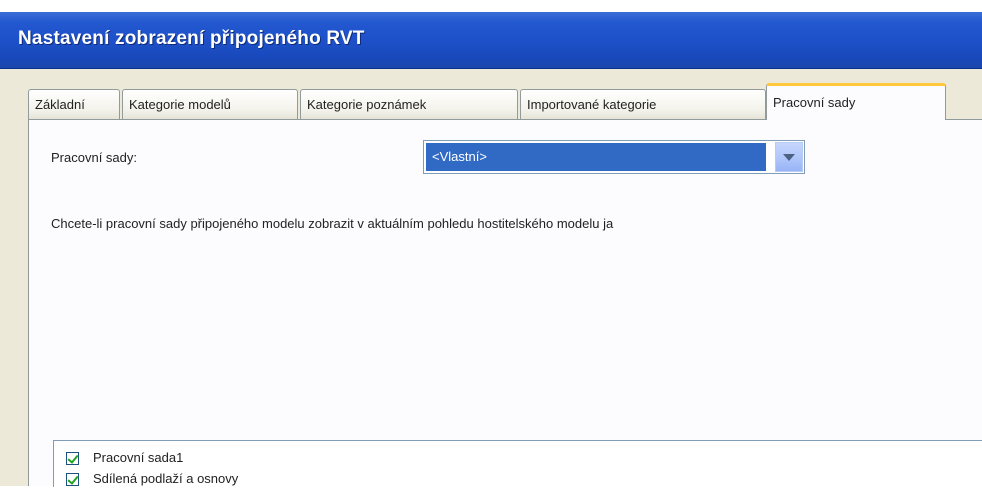 Image resolution: width=982 pixels, height=489 pixels. What do you see at coordinates (491, 40) in the screenshot?
I see `title-bar: Nastavení zobrazení připojeného RVT` at bounding box center [491, 40].